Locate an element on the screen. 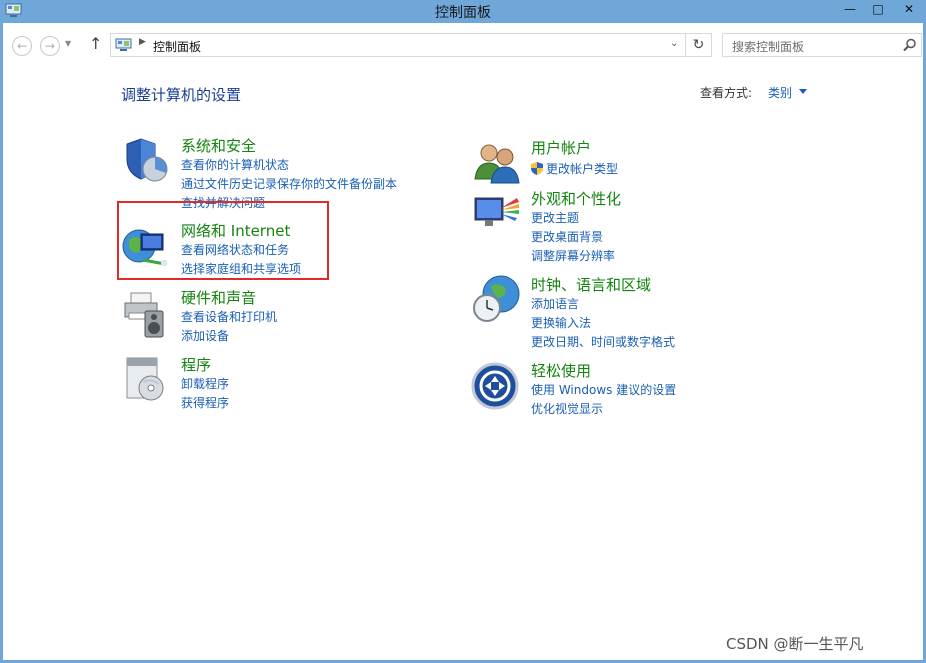  refresh-button: ↻ is located at coordinates (699, 45).